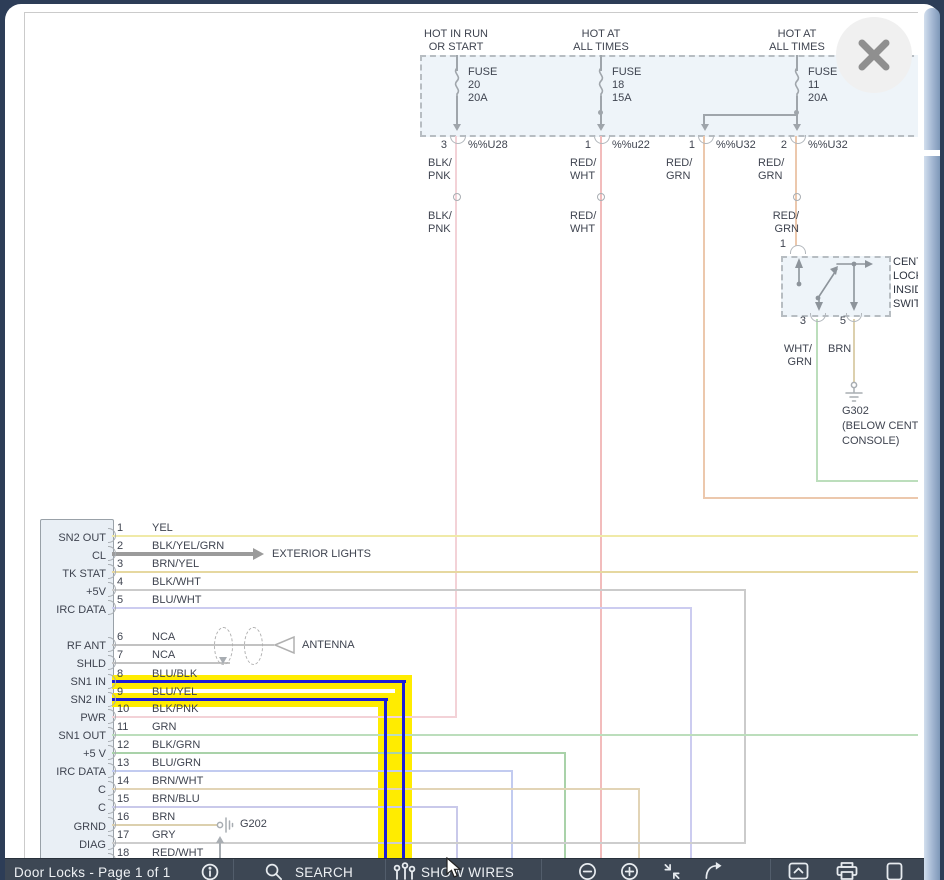 This screenshot has width=944, height=880. I want to click on antenna-connector, so click(253, 646).